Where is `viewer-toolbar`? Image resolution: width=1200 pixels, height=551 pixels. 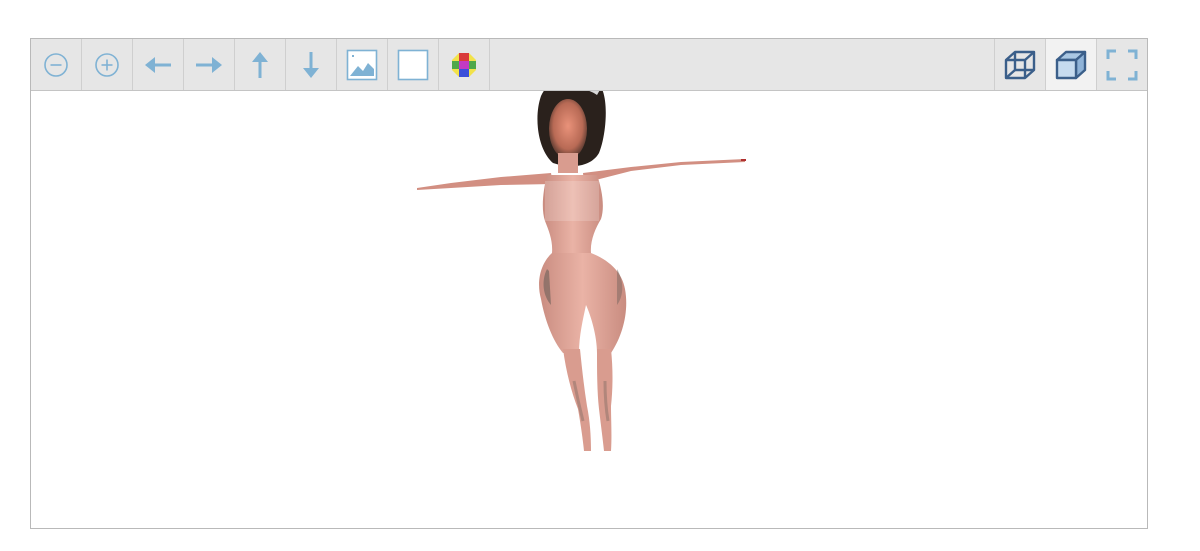
viewer-toolbar is located at coordinates (589, 65).